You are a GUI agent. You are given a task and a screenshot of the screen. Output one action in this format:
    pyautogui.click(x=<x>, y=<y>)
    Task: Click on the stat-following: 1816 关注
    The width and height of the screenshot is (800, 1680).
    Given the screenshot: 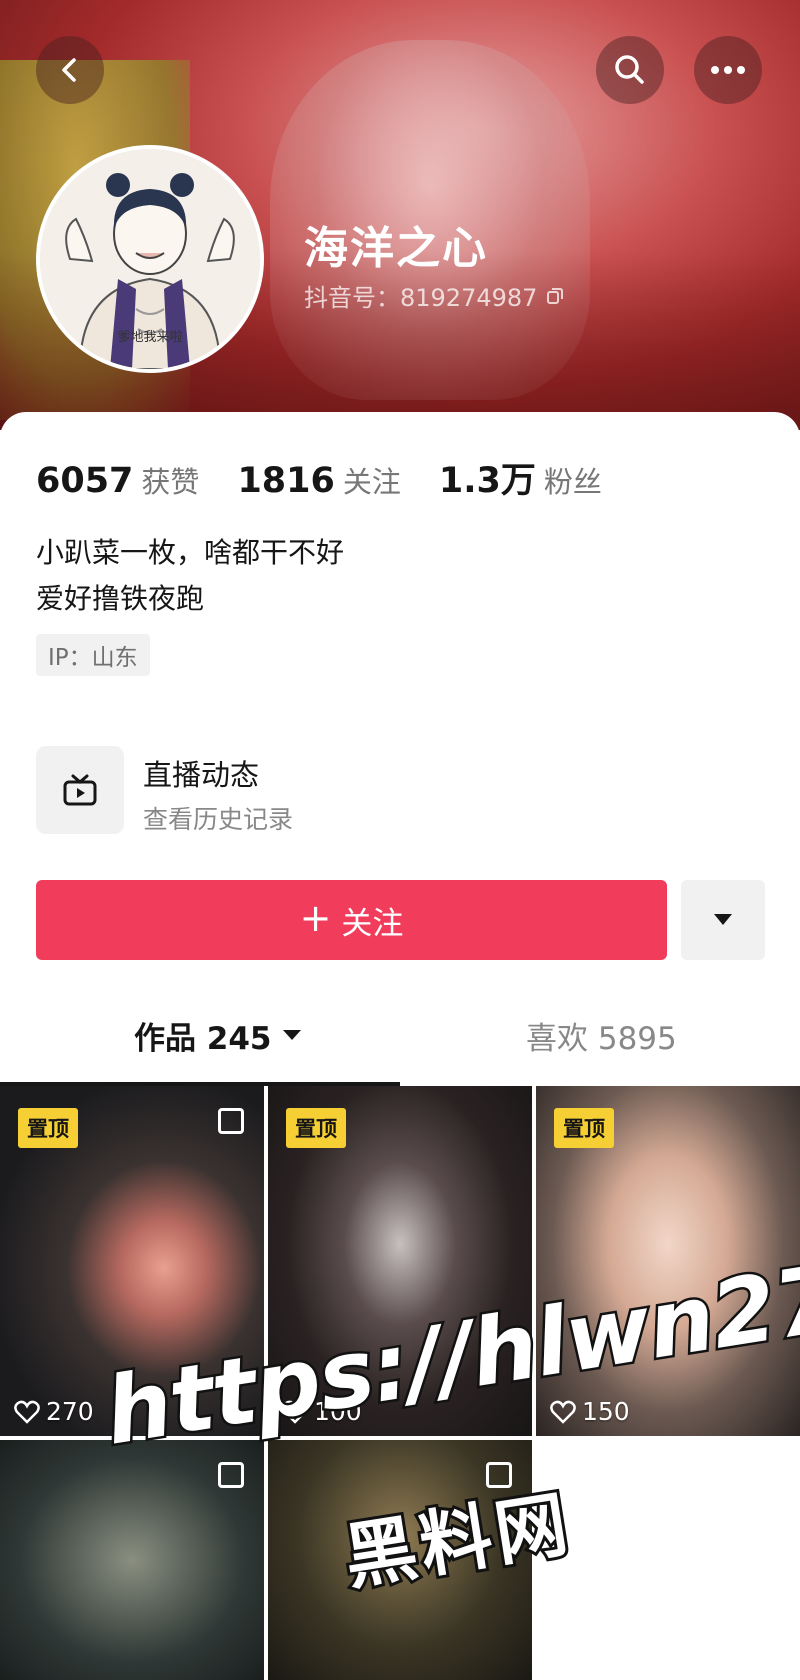 What is the action you would take?
    pyautogui.click(x=318, y=480)
    